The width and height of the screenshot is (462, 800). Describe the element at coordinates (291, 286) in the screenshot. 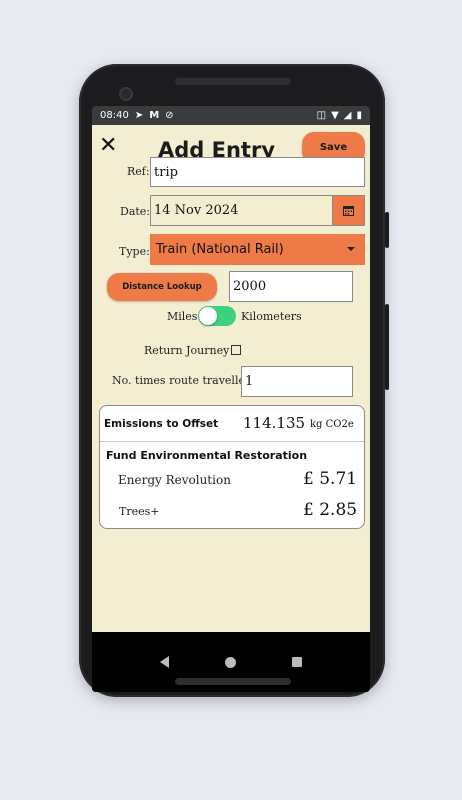

I see `distance-field: 2000` at that location.